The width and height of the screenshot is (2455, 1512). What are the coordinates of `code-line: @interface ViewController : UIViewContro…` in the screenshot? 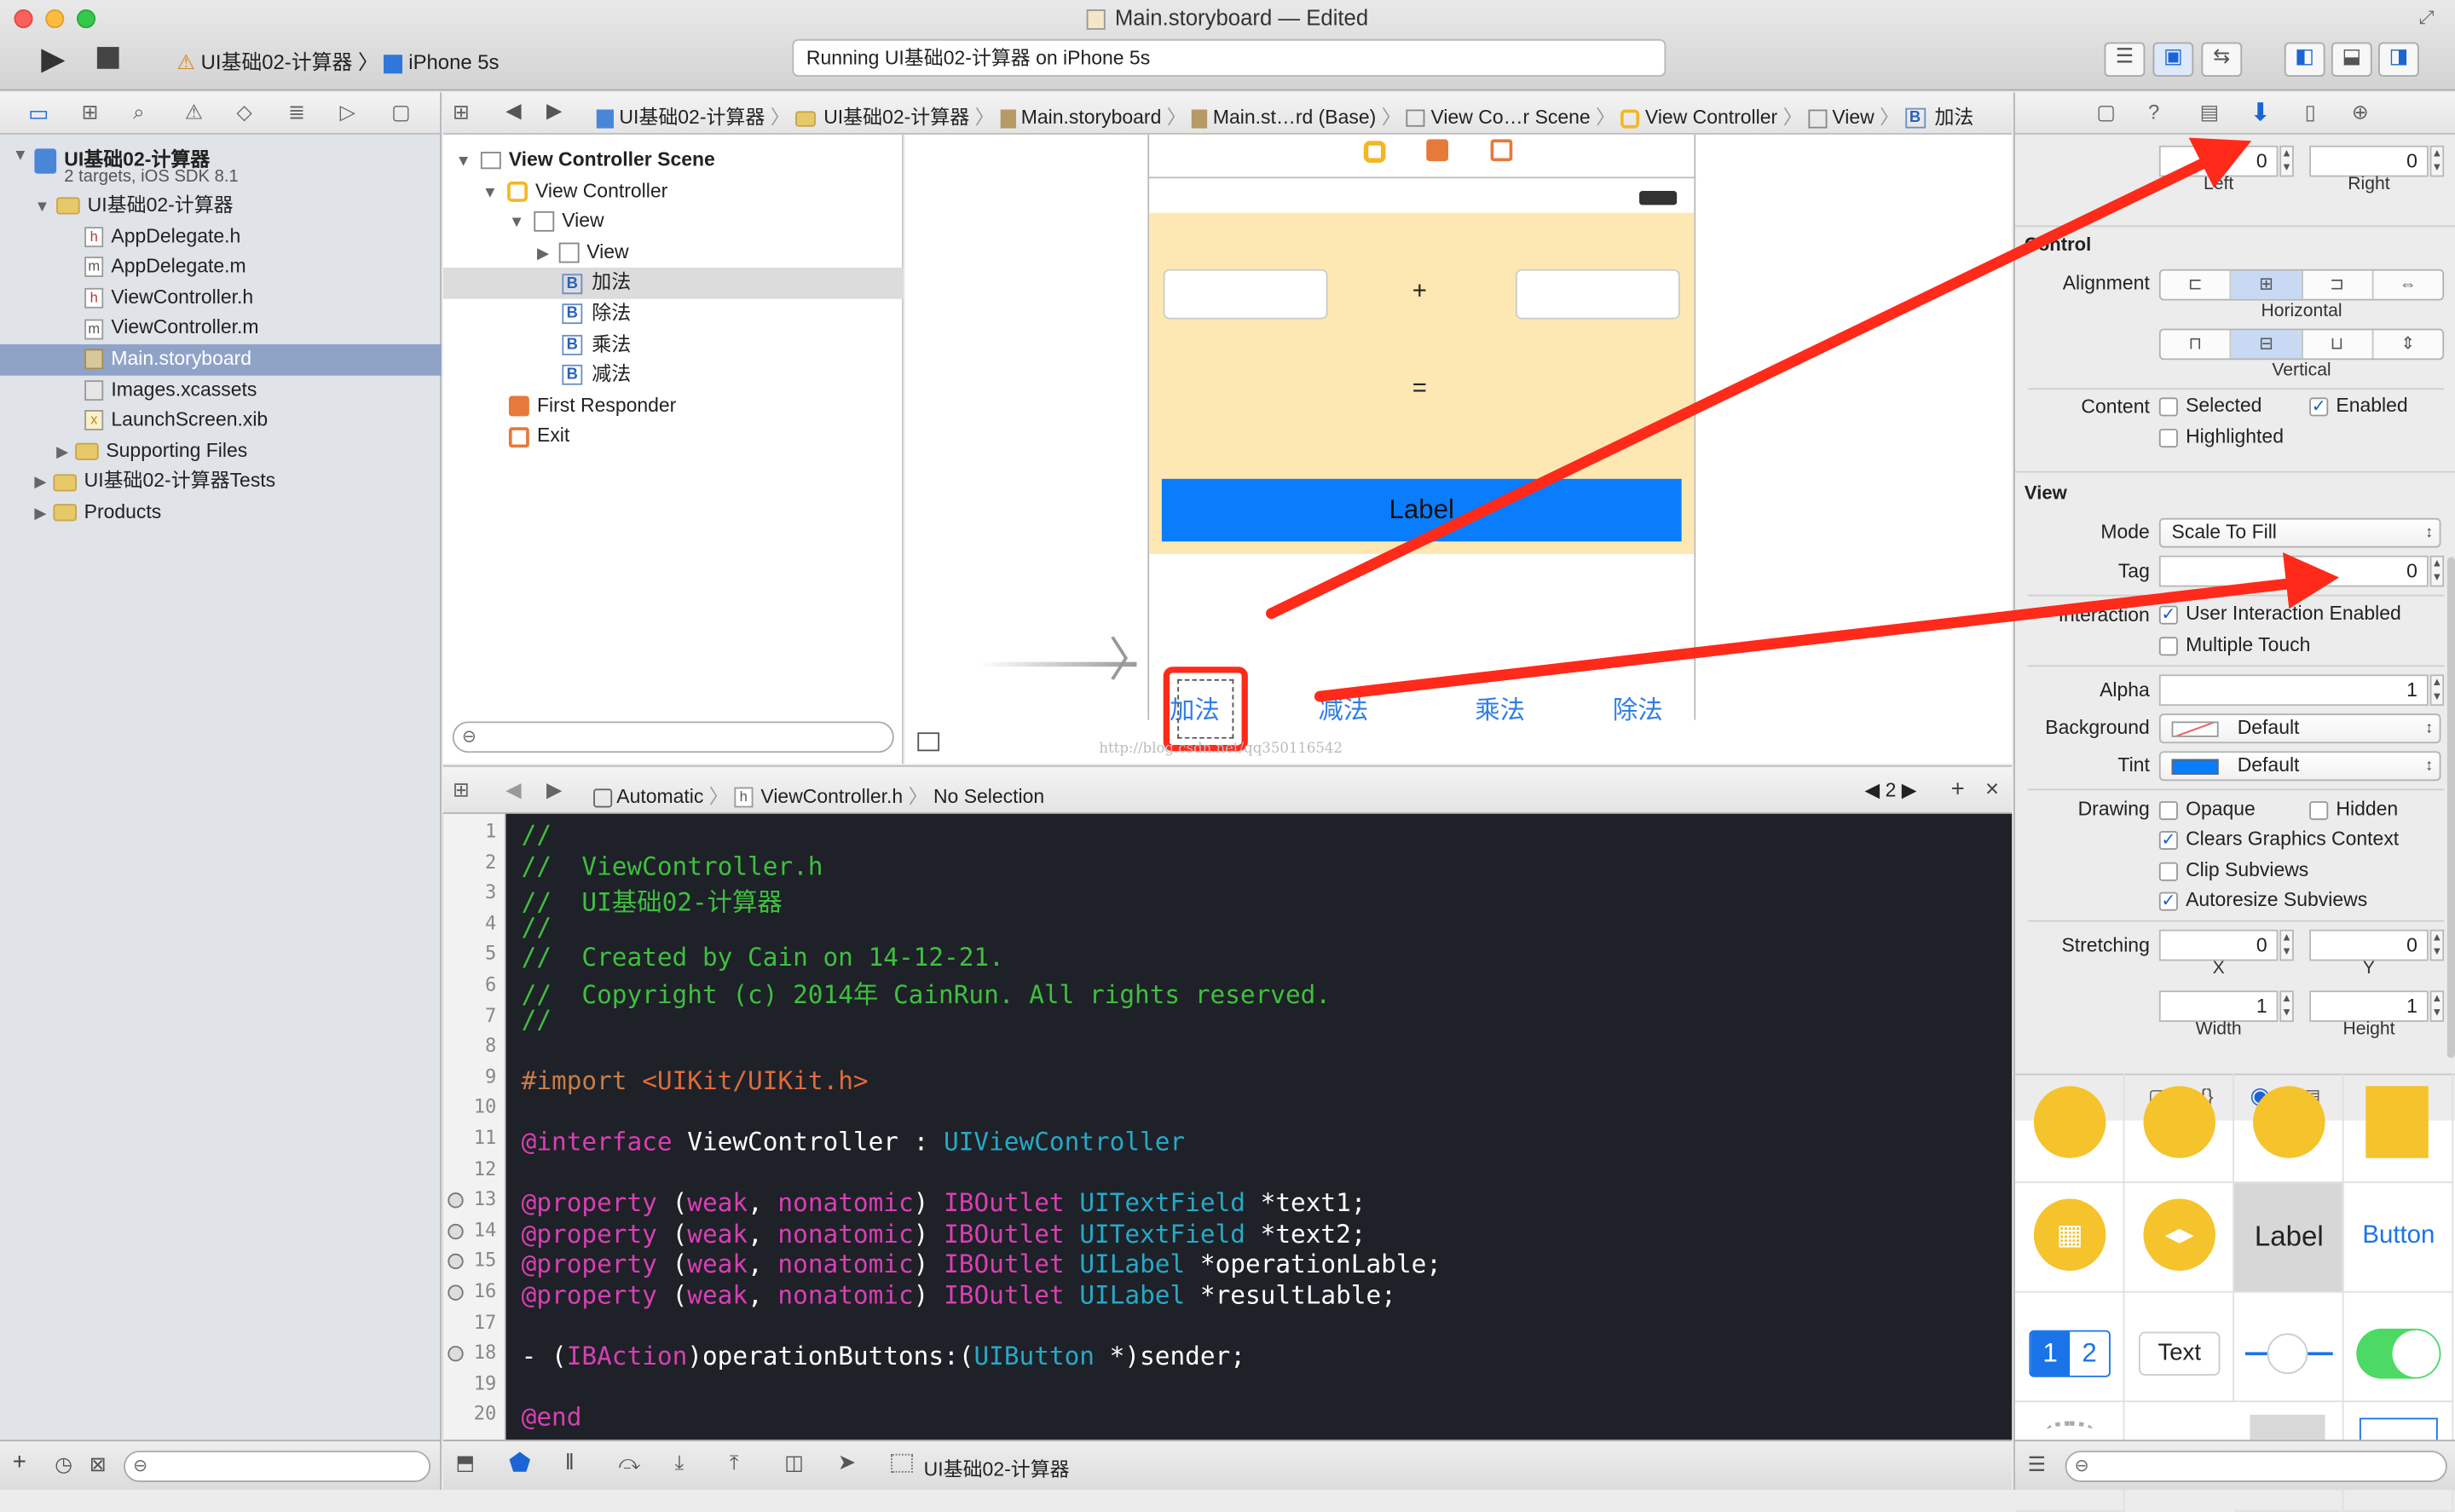 It's located at (853, 1142).